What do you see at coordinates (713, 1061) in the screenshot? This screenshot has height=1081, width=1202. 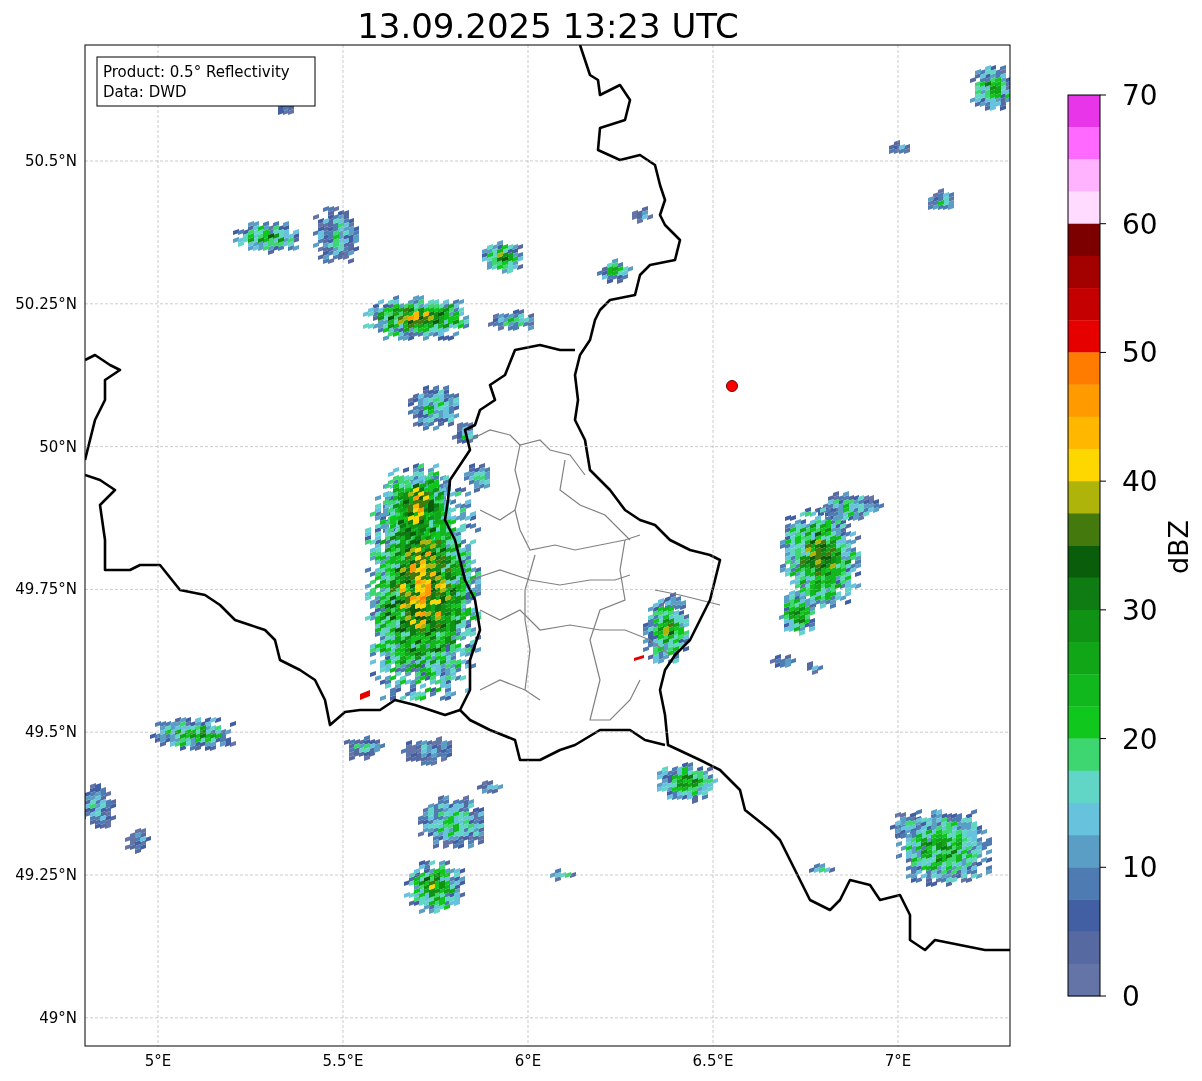 I see `axis-tick-label: 6.5°E` at bounding box center [713, 1061].